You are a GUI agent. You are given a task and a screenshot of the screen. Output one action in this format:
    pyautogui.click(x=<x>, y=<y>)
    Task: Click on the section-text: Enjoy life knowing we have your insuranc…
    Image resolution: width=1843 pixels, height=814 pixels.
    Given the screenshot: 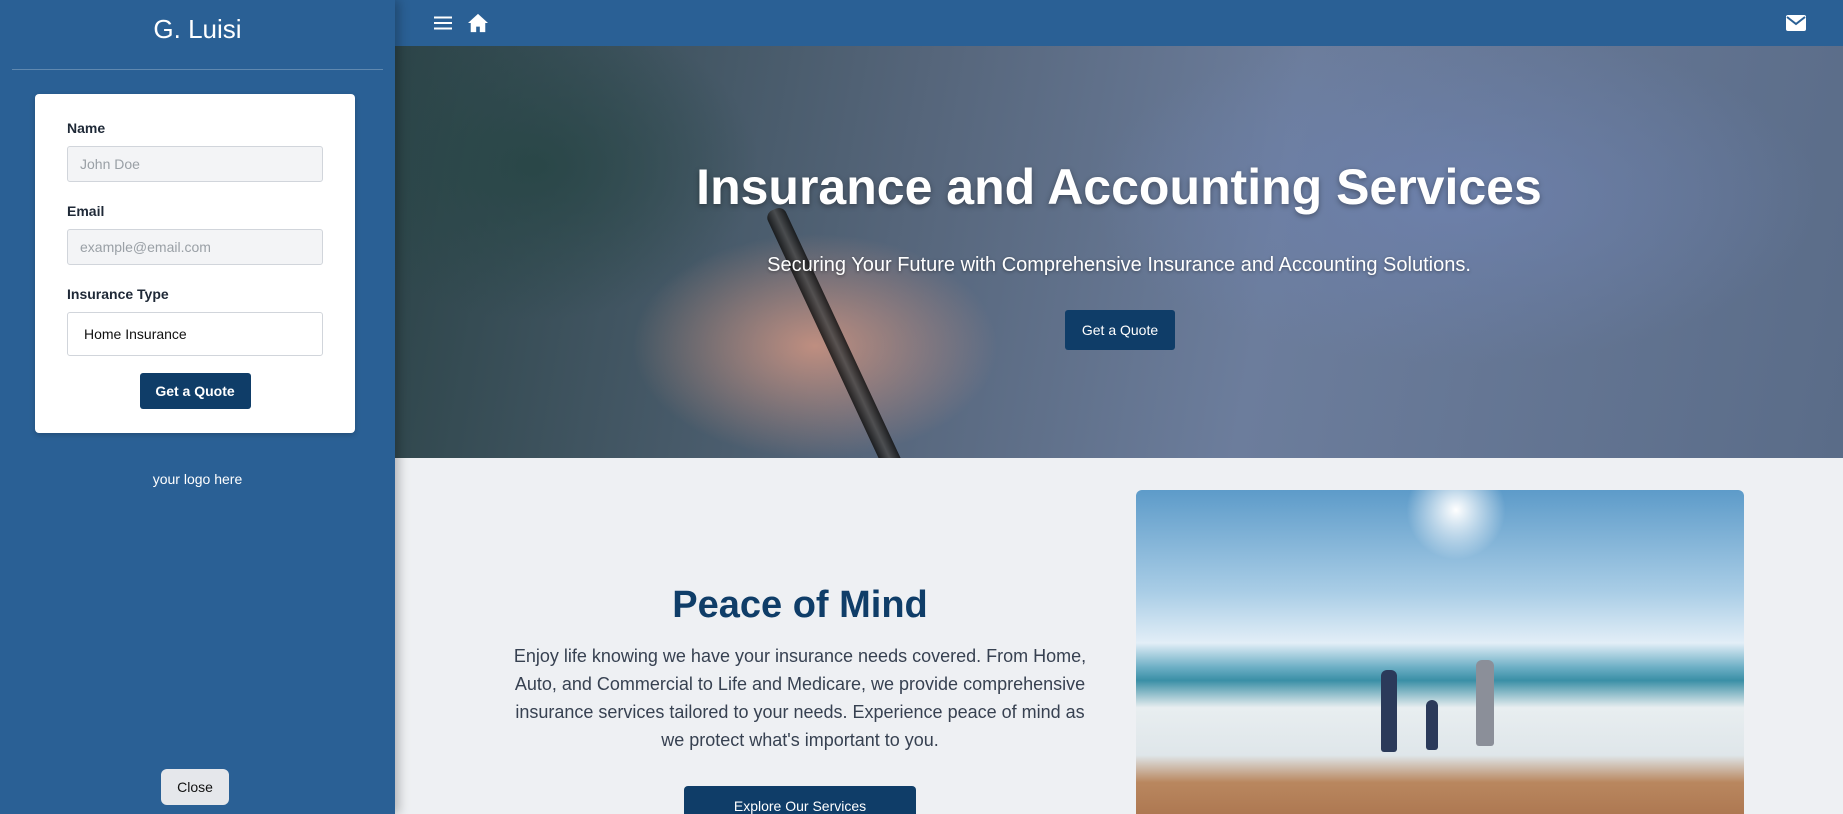 What is the action you would take?
    pyautogui.click(x=800, y=698)
    